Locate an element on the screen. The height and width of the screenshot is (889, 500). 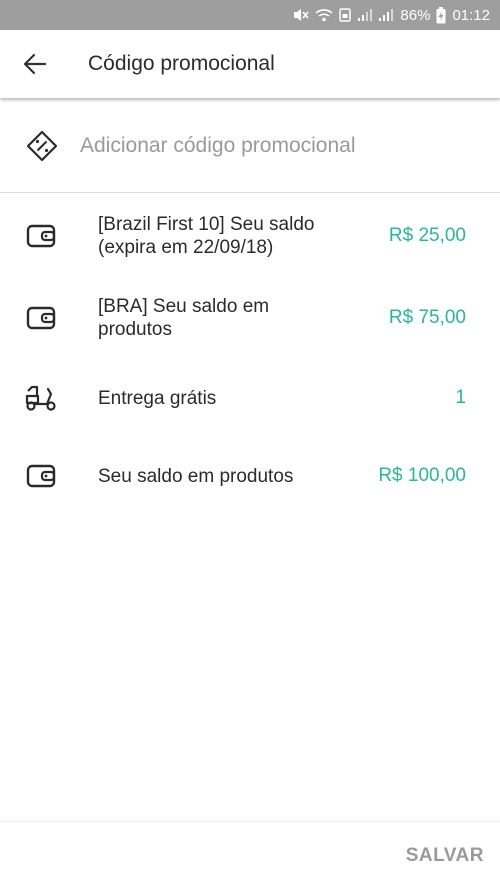
battery-charging-icon is located at coordinates (441, 14).